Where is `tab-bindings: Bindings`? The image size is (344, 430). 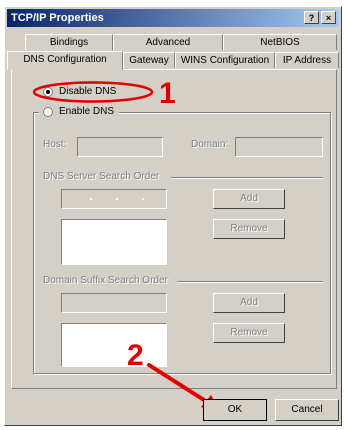 tab-bindings: Bindings is located at coordinates (69, 42).